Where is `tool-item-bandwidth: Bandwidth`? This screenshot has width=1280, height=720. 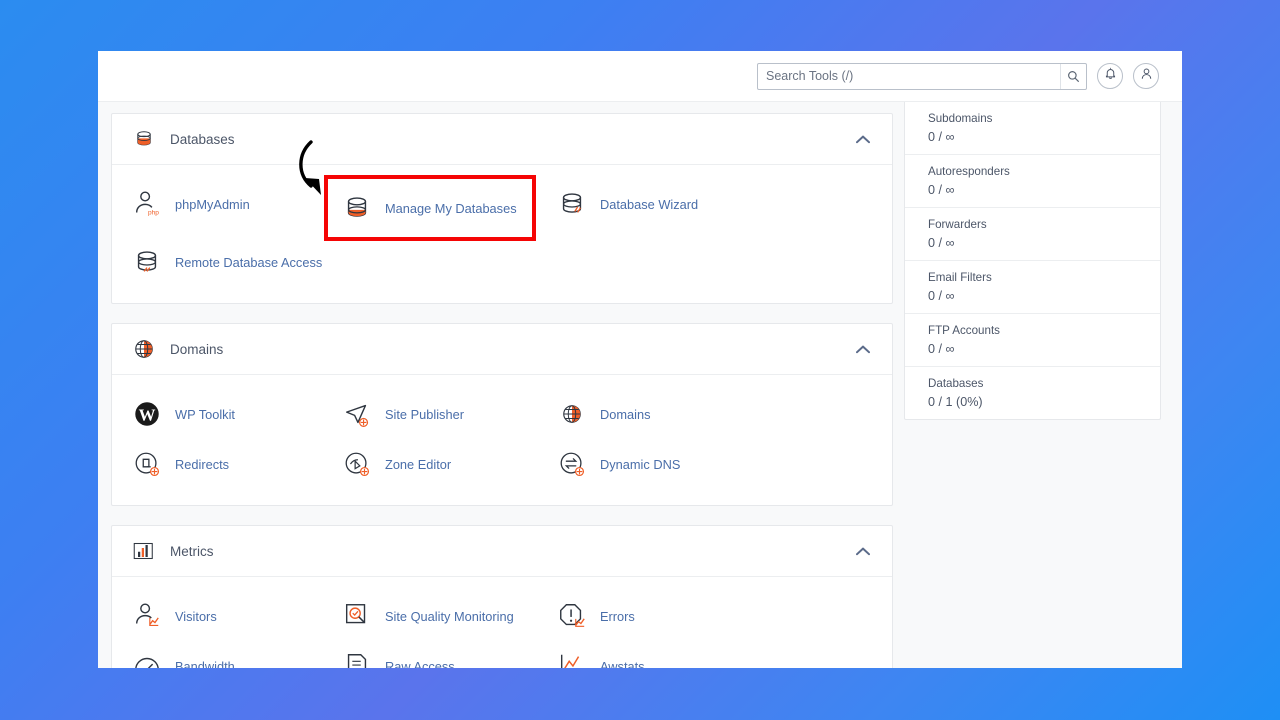 tool-item-bandwidth: Bandwidth is located at coordinates (235, 654).